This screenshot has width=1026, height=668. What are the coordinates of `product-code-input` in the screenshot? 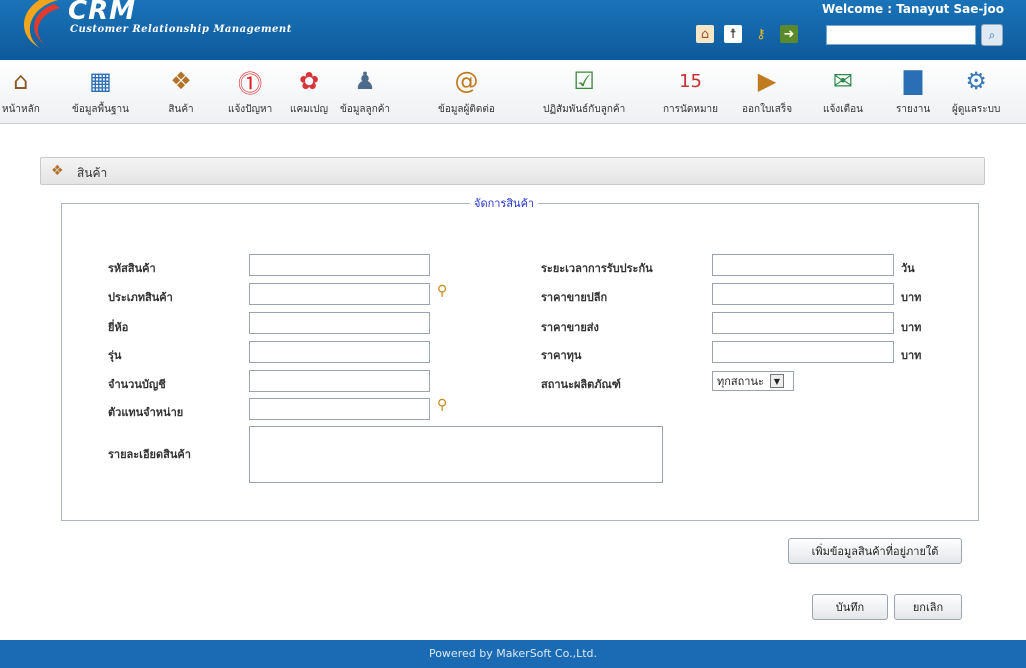 It's located at (339, 265).